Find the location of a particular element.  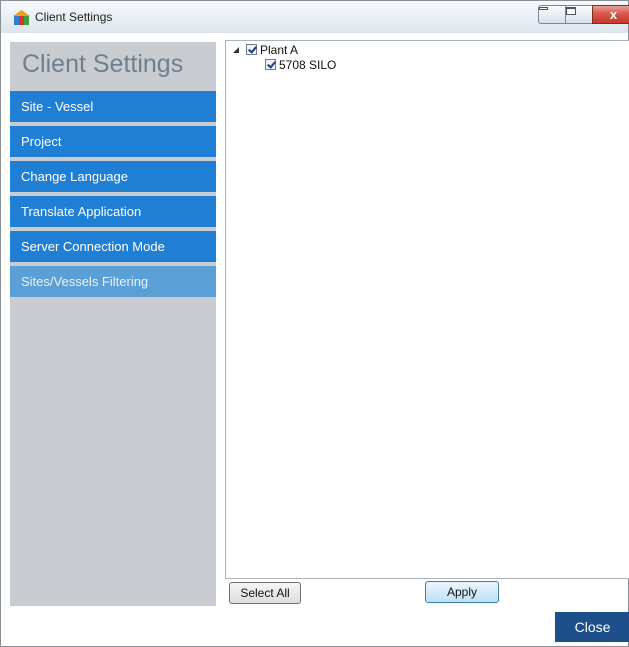

maximize-button is located at coordinates (579, 14).